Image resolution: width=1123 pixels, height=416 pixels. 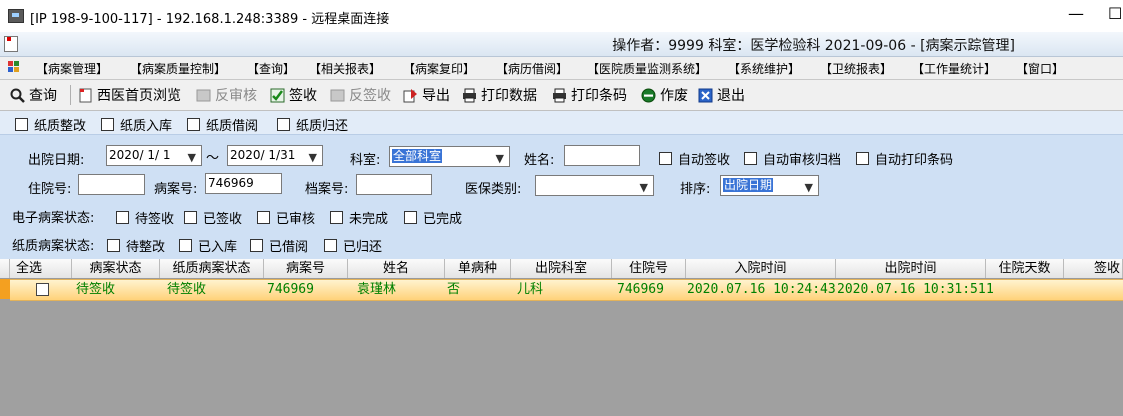 What do you see at coordinates (213, 217) in the screenshot?
I see `e-status-signed: 已签收` at bounding box center [213, 217].